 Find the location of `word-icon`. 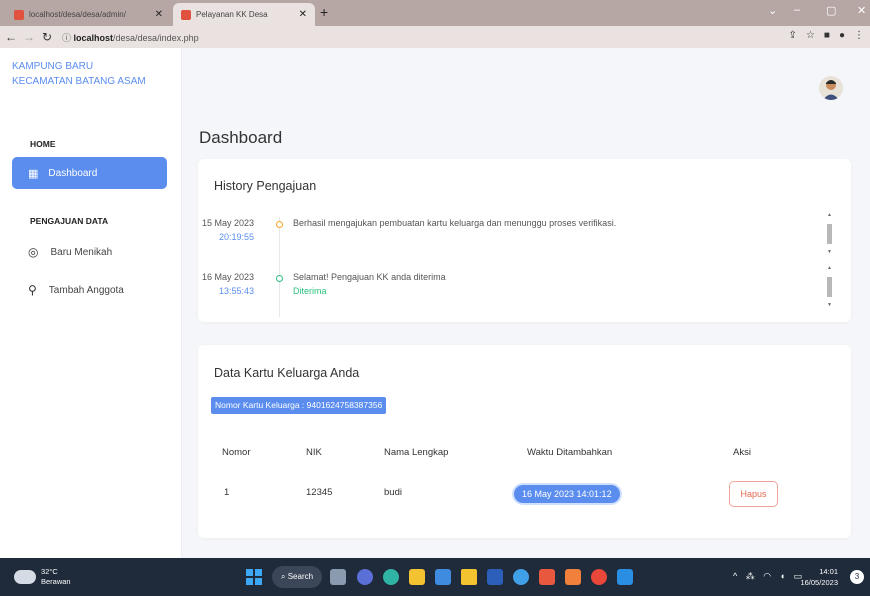

word-icon is located at coordinates (495, 577).